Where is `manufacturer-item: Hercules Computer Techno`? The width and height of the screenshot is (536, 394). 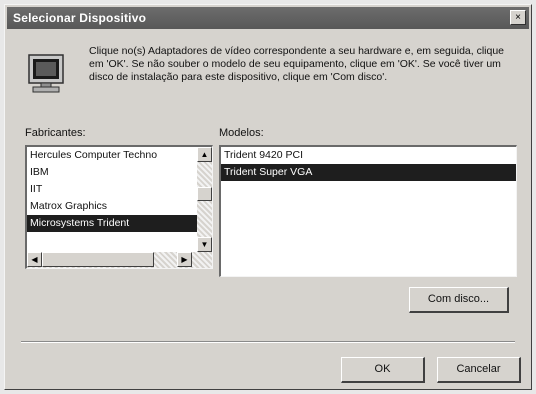
manufacturer-item: Hercules Computer Techno is located at coordinates (112, 155).